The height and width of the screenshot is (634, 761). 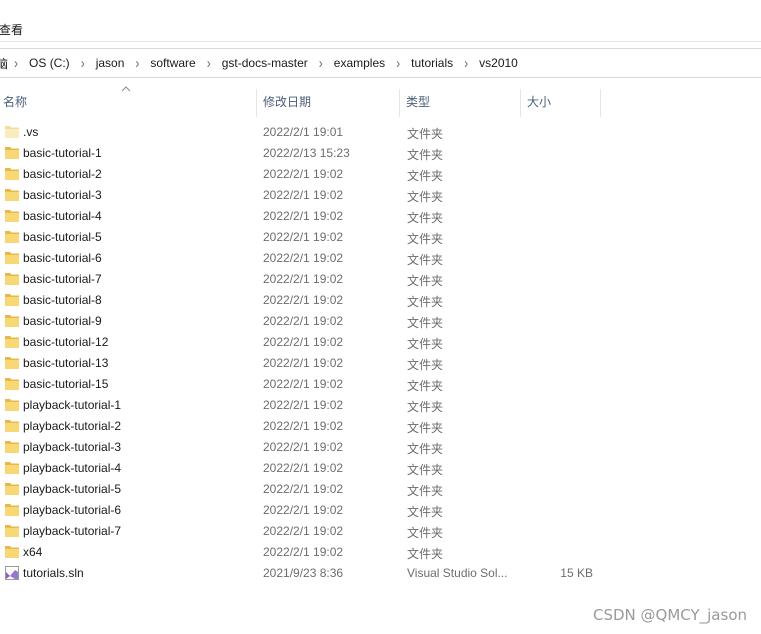 What do you see at coordinates (380, 21) in the screenshot?
I see `ribbon: 查看` at bounding box center [380, 21].